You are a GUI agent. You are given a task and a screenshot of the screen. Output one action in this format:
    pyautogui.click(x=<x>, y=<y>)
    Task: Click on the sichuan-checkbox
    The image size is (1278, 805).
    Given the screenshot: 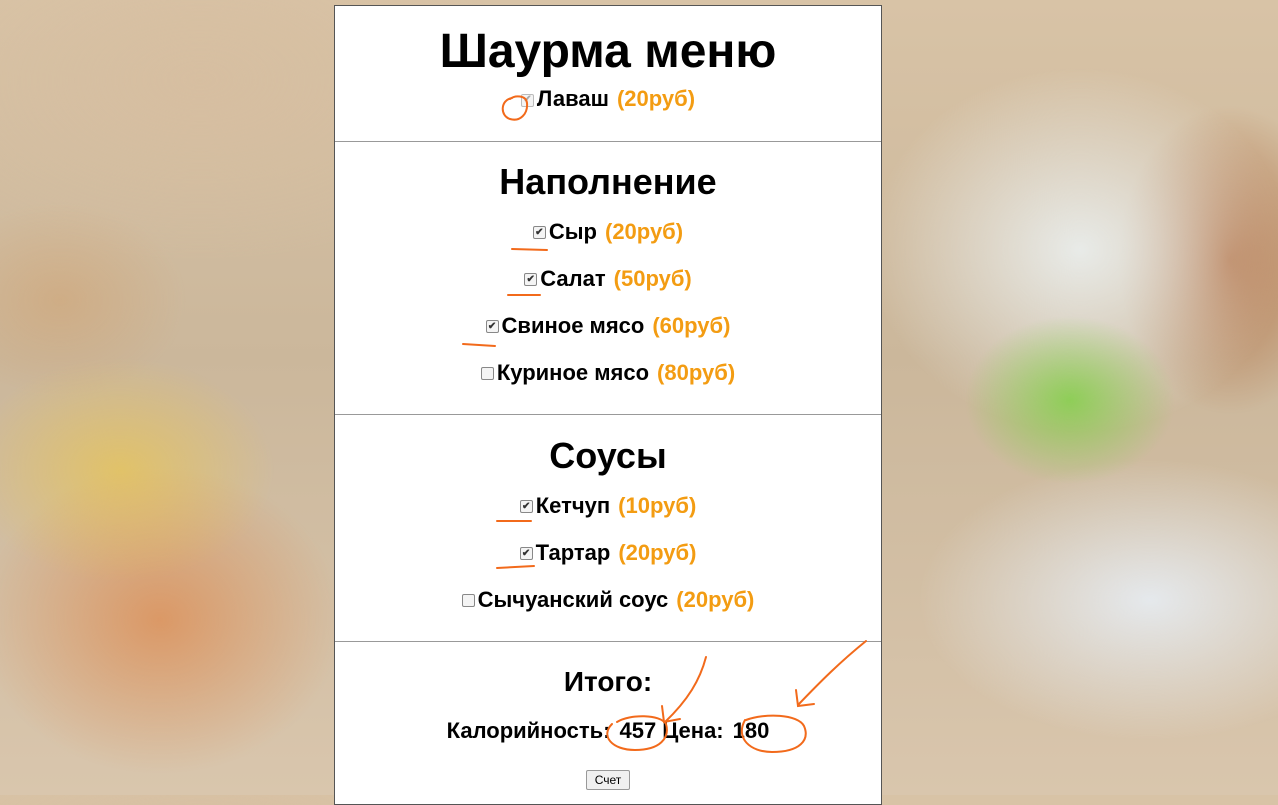 What is the action you would take?
    pyautogui.click(x=468, y=600)
    